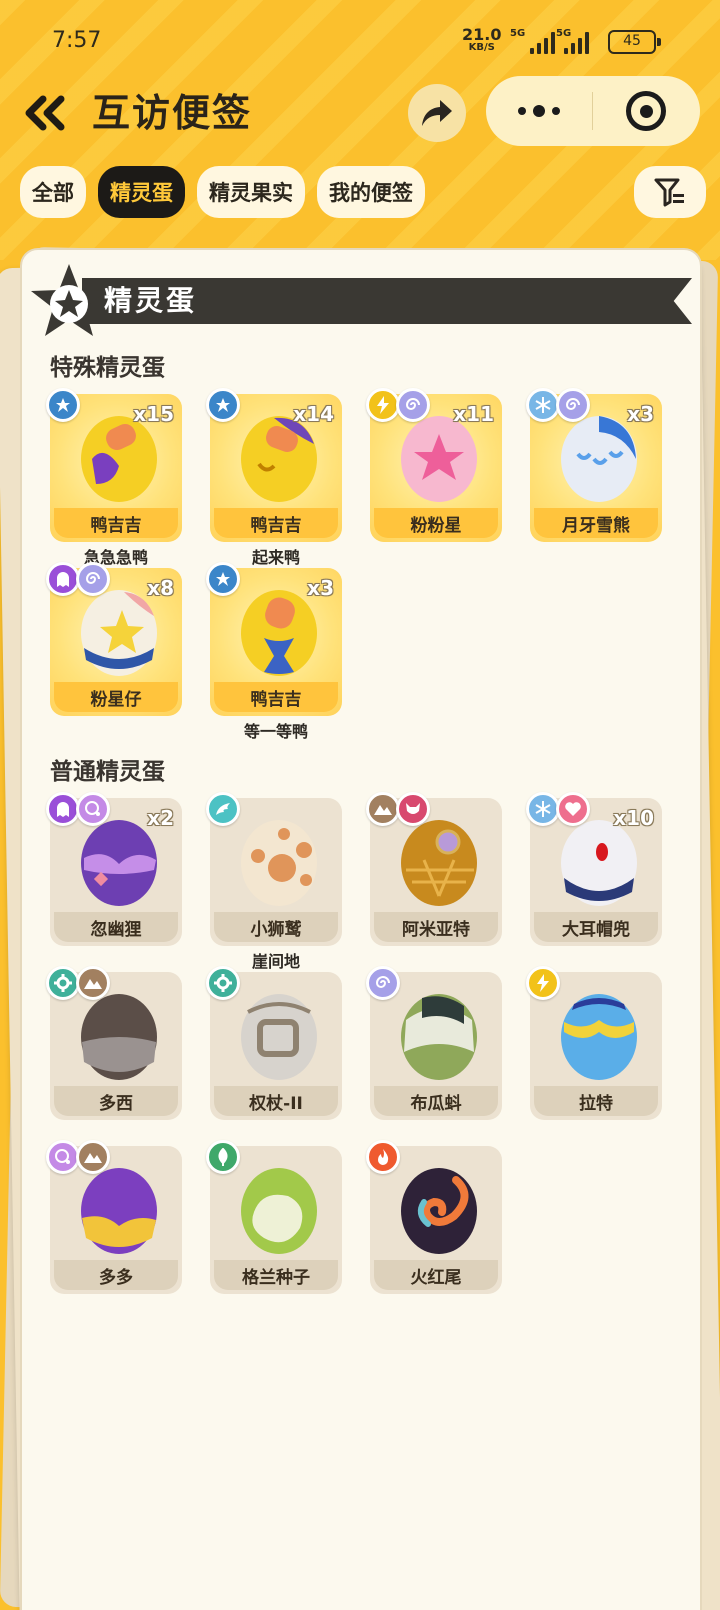  Describe the element at coordinates (276, 927) in the screenshot. I see `egg-name: 小狮鹫` at that location.